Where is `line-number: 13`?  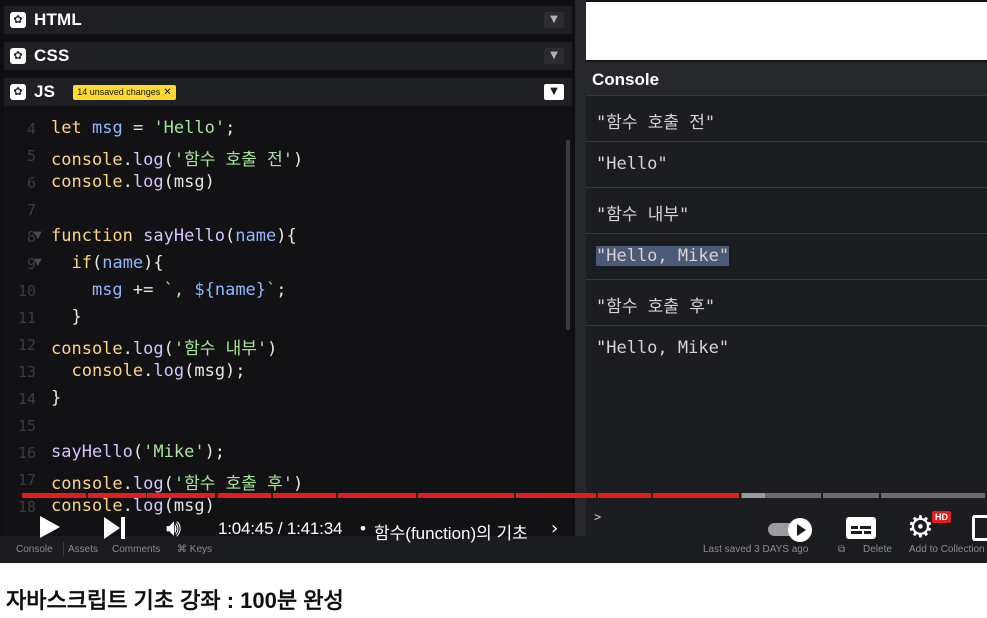 line-number: 13 is located at coordinates (26, 372).